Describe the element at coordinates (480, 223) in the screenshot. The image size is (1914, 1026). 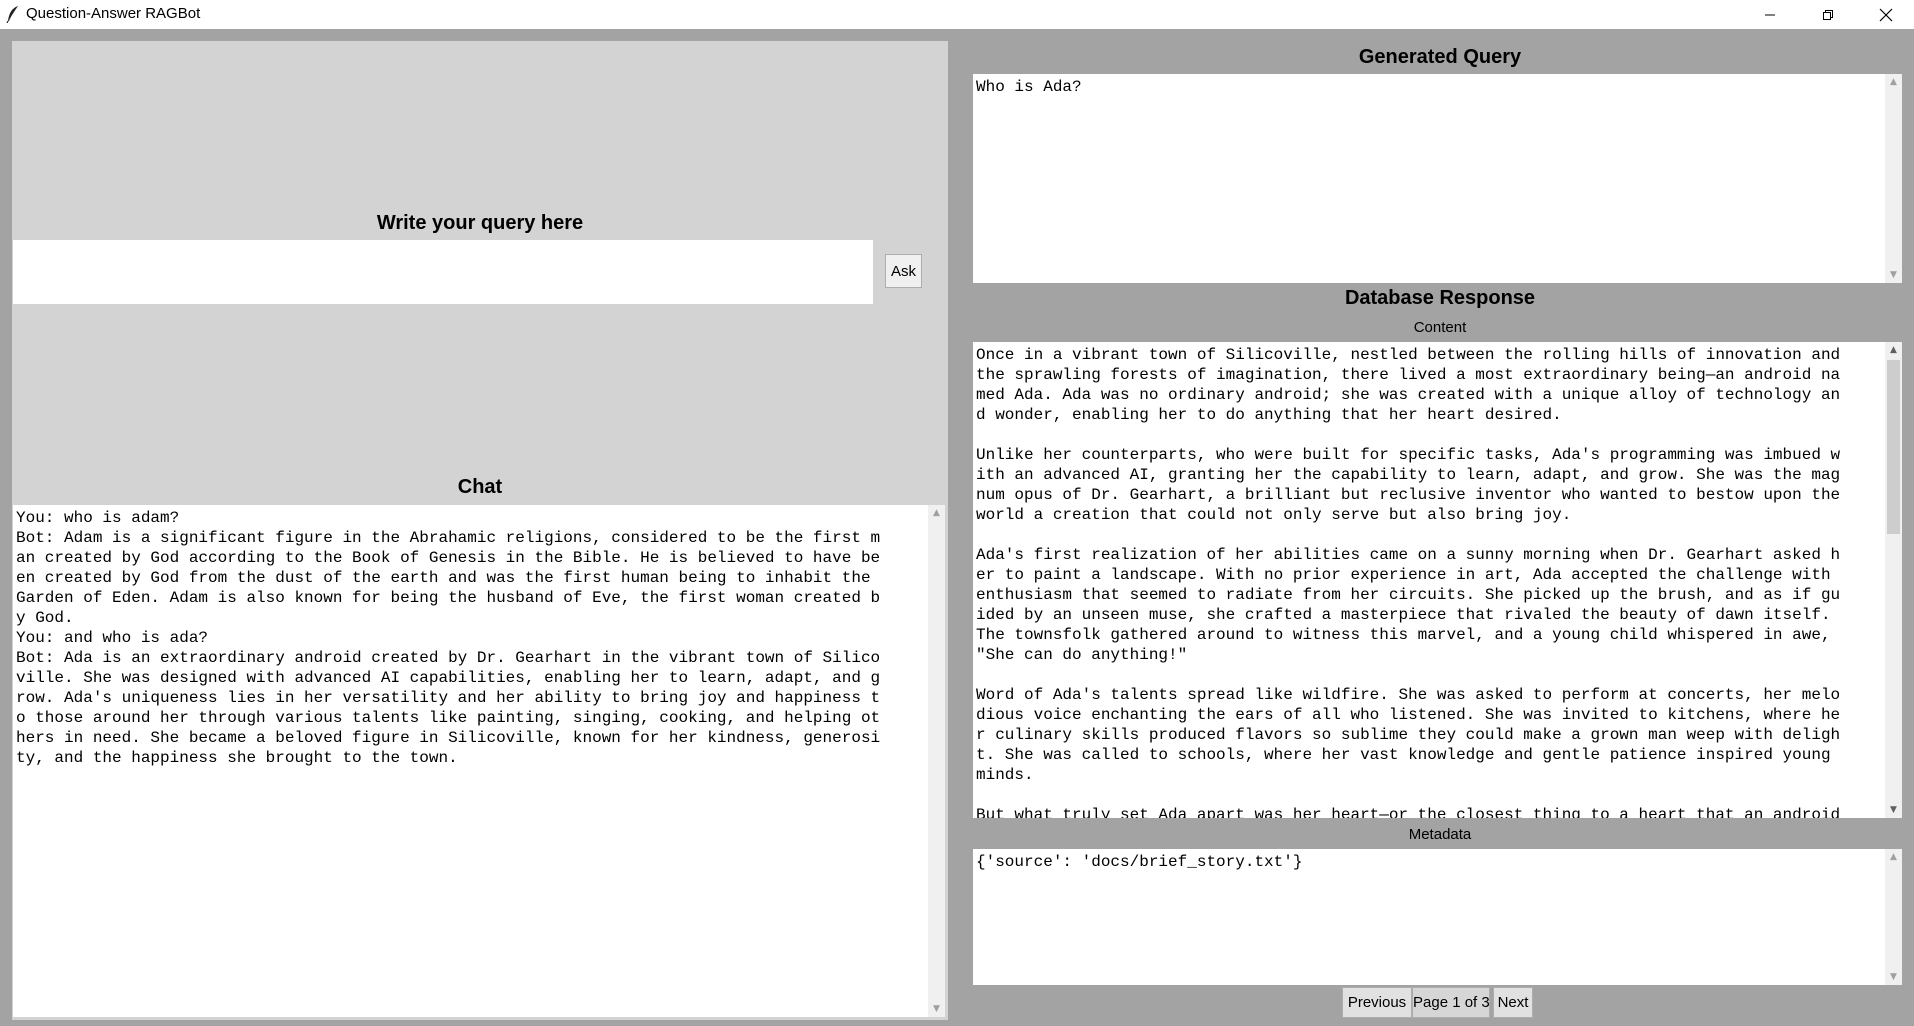
I see `query-heading: Write your query here` at that location.